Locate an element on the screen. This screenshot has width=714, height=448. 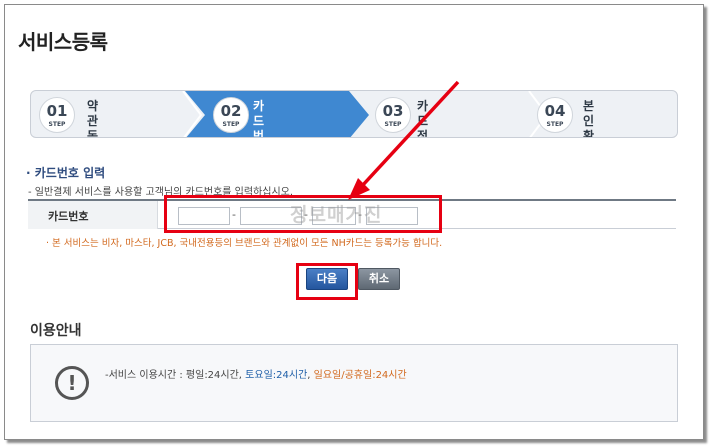
usage-hours-saturday: 토요일:24시간 is located at coordinates (276, 375).